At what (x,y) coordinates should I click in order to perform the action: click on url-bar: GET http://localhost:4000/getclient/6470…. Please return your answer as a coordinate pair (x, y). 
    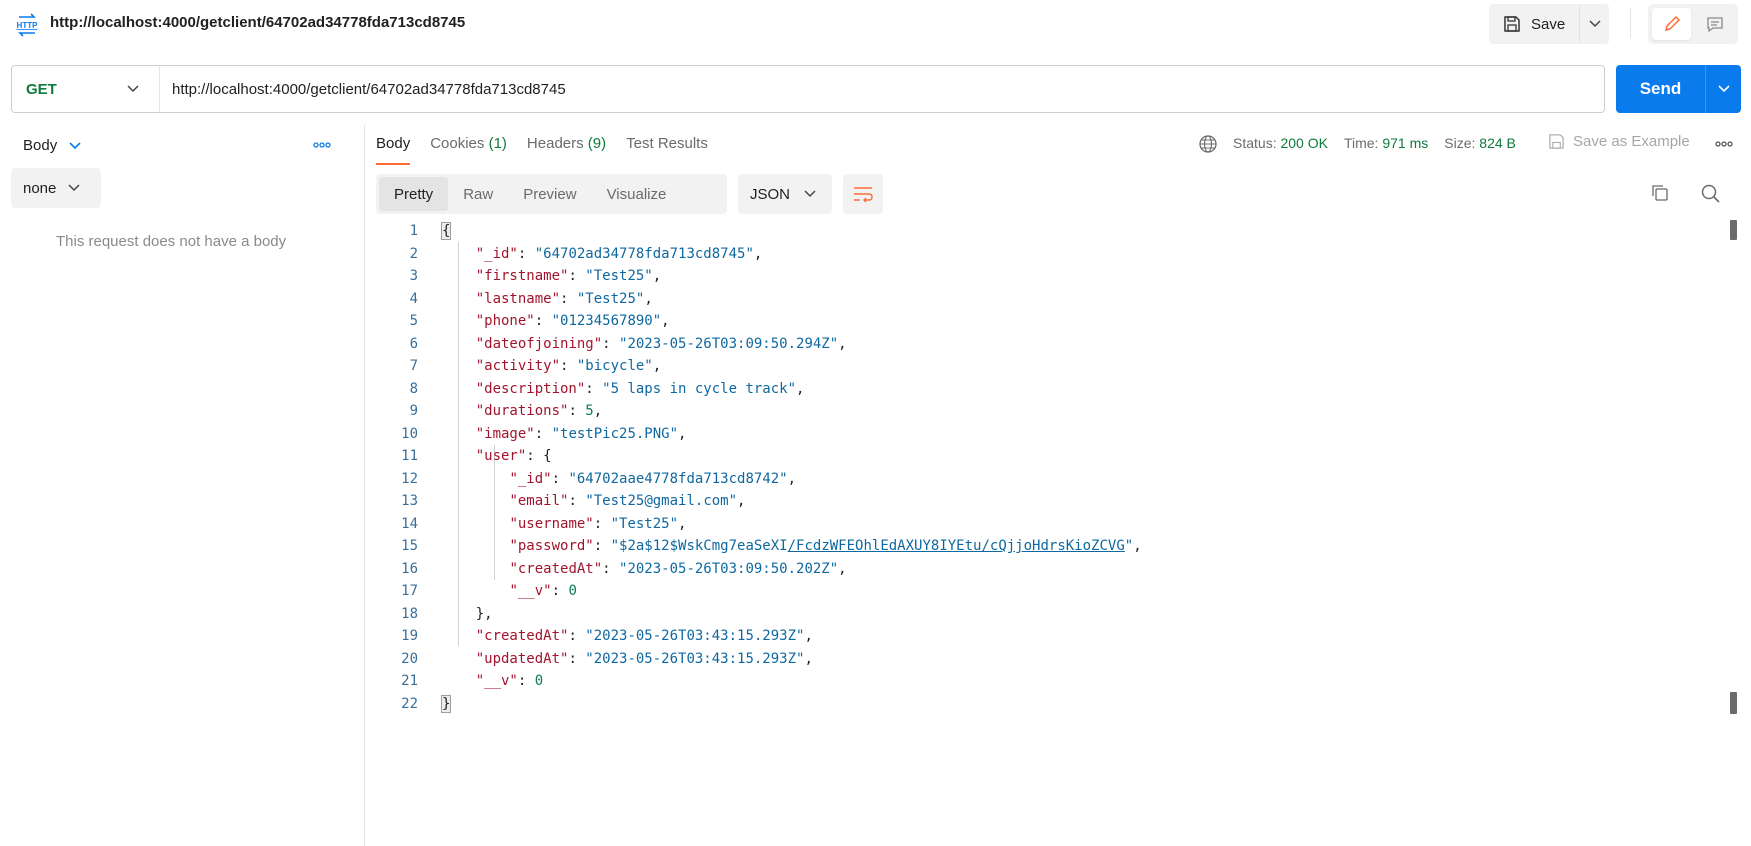
    Looking at the image, I should click on (808, 89).